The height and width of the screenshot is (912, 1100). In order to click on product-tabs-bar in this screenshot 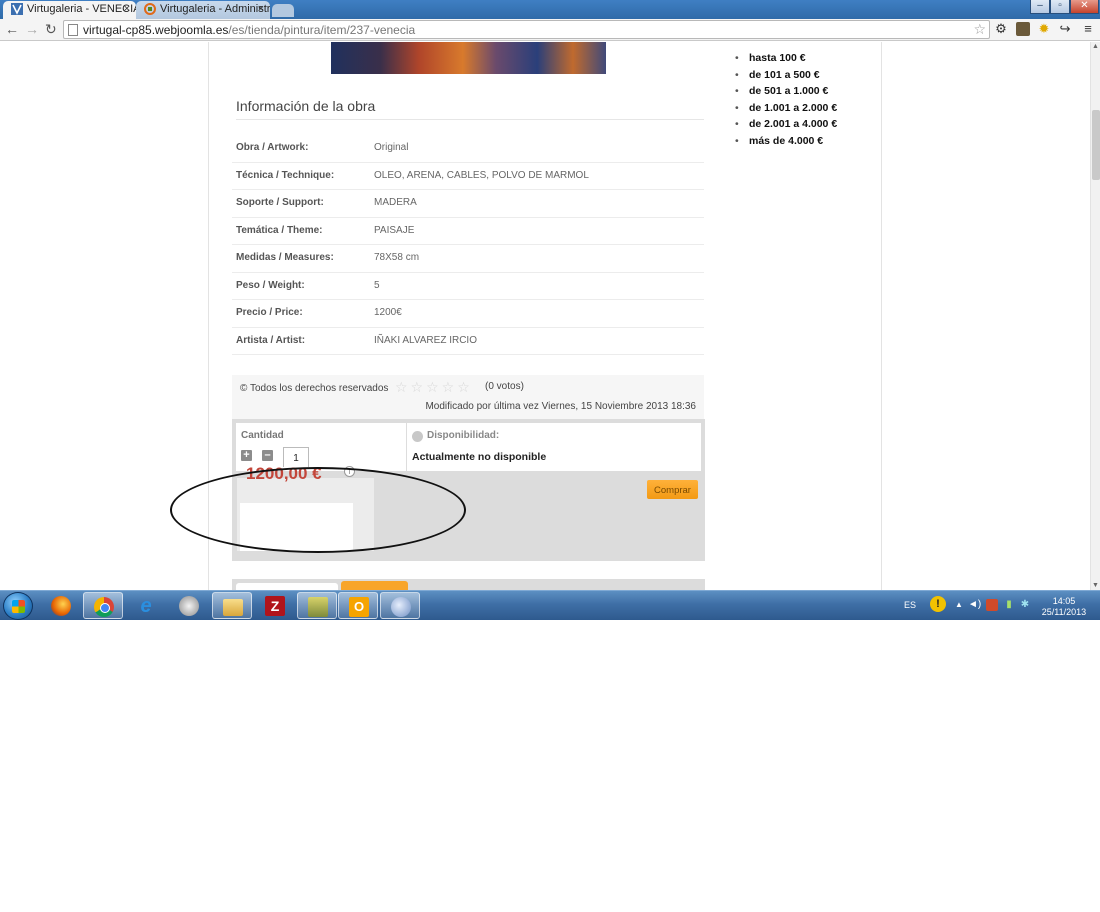, I will do `click(468, 584)`.